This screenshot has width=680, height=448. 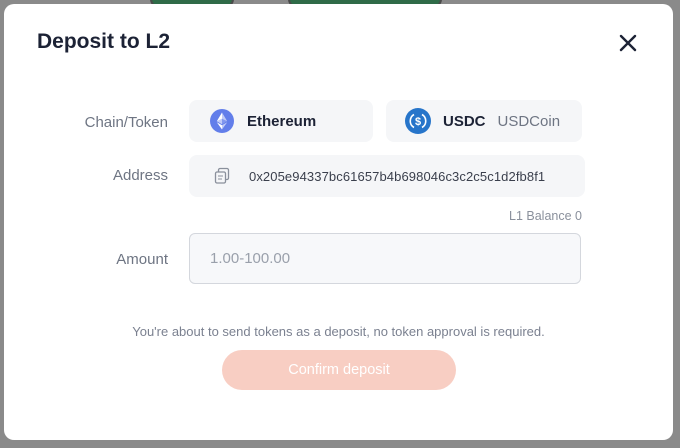 I want to click on modal-title: Deposit to L2, so click(x=104, y=41).